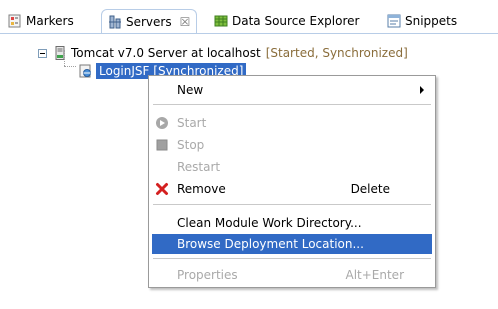  Describe the element at coordinates (85, 71) in the screenshot. I see `web-module-icon` at that location.